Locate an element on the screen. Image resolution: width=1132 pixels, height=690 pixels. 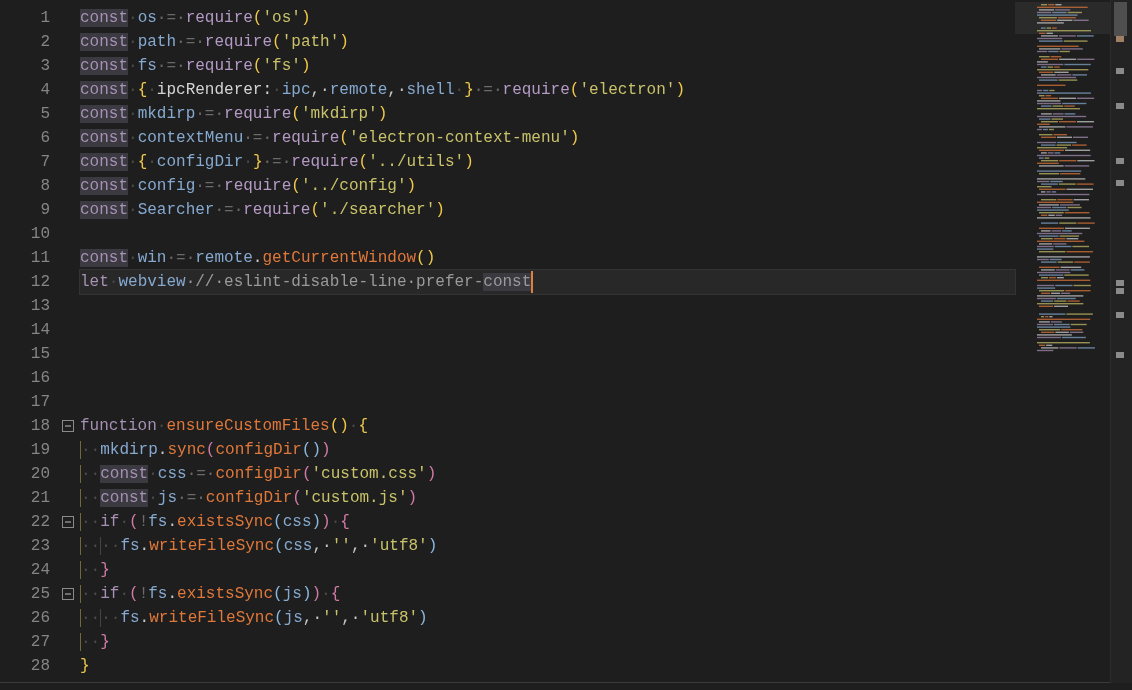
code-line: const·contextMenu·=·require('electron-context-menu') is located at coordinates (330, 138).